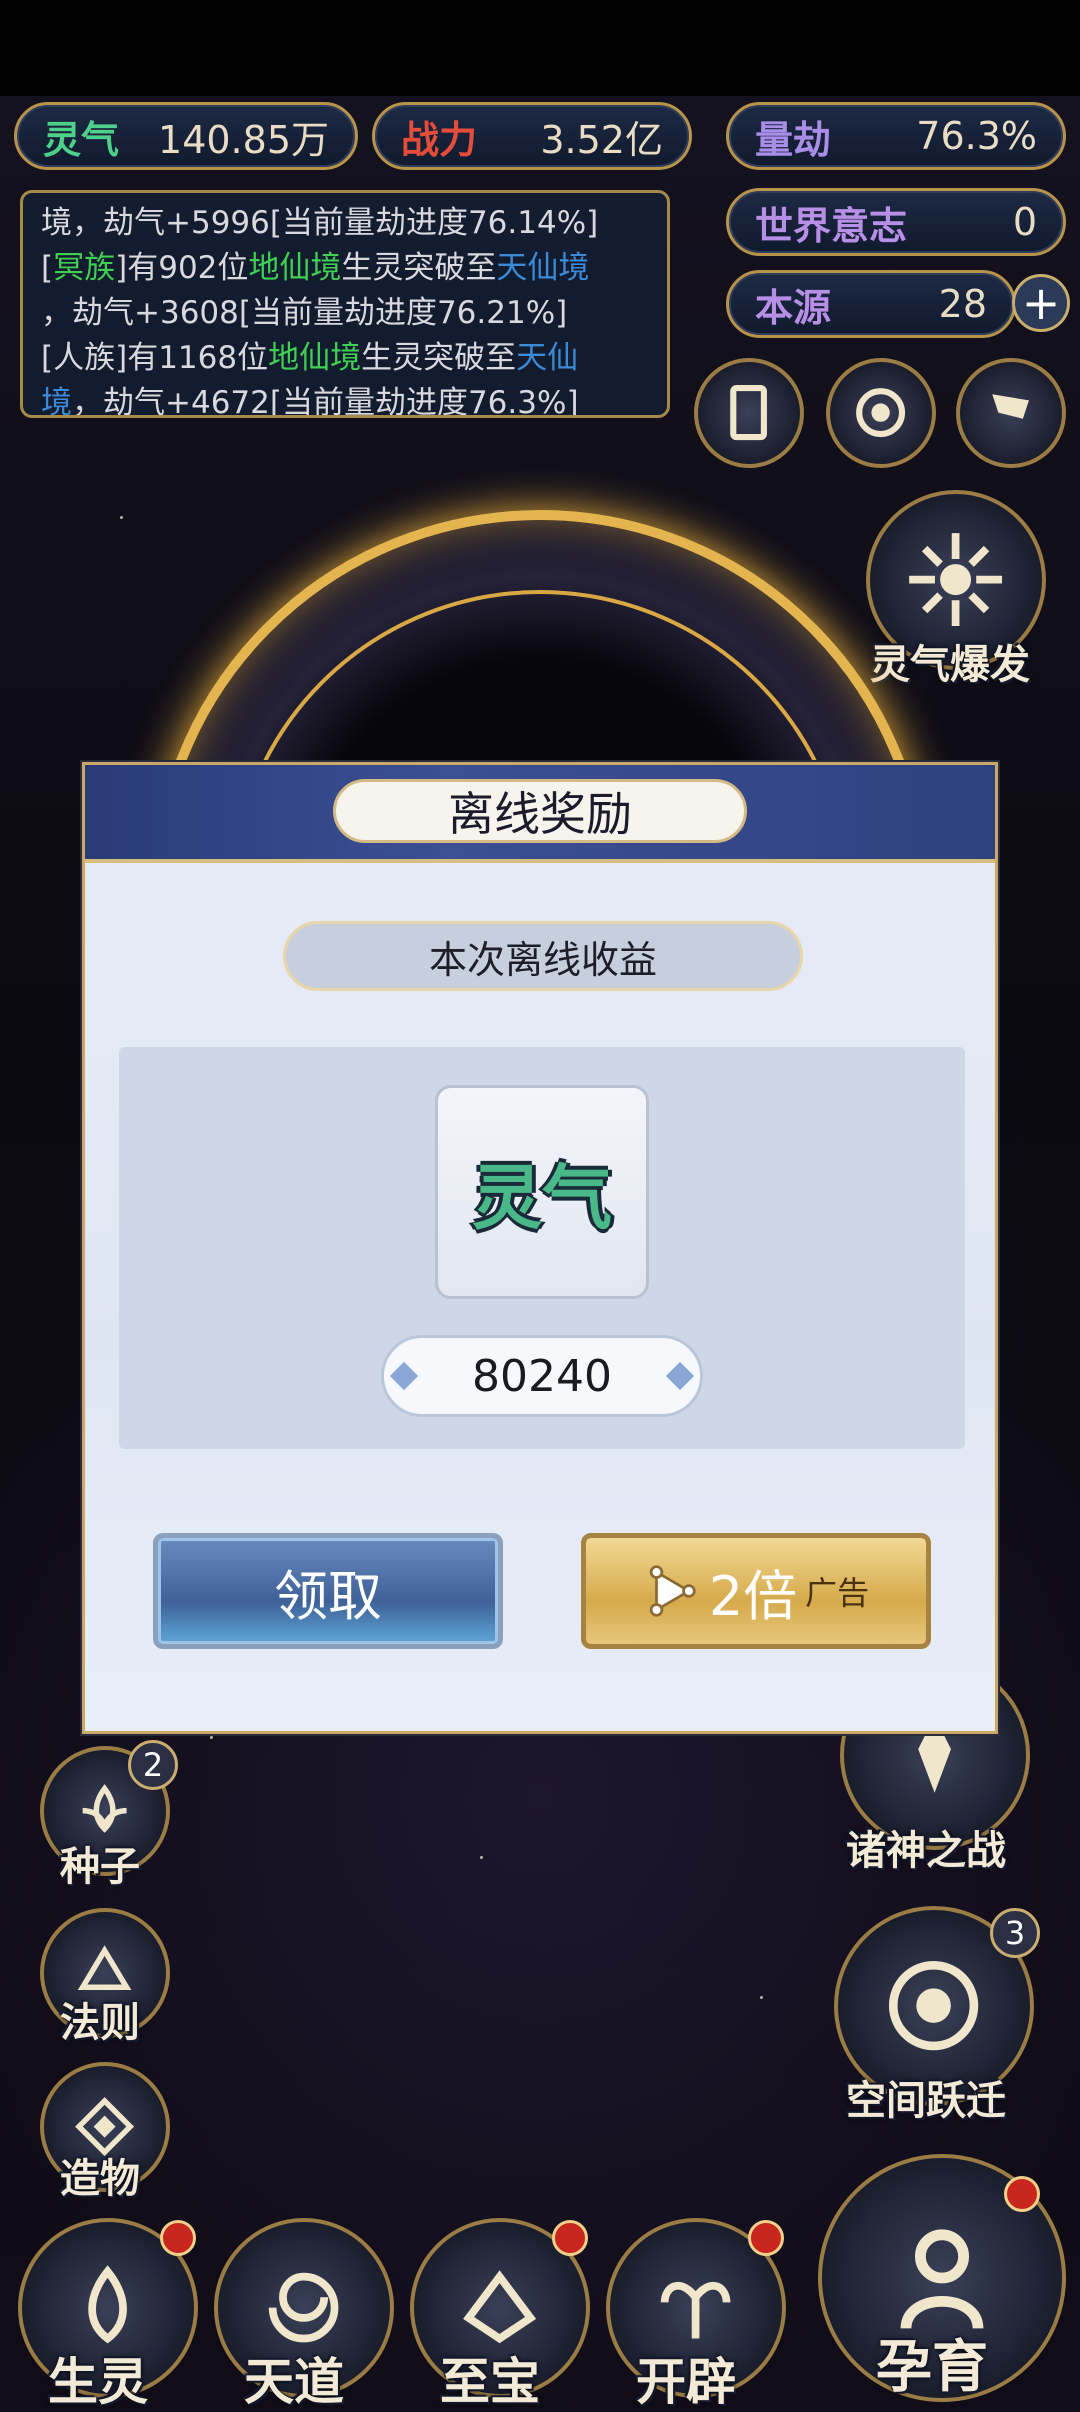 The height and width of the screenshot is (2412, 1080). What do you see at coordinates (837, 1593) in the screenshot?
I see `ad-label: 广告` at bounding box center [837, 1593].